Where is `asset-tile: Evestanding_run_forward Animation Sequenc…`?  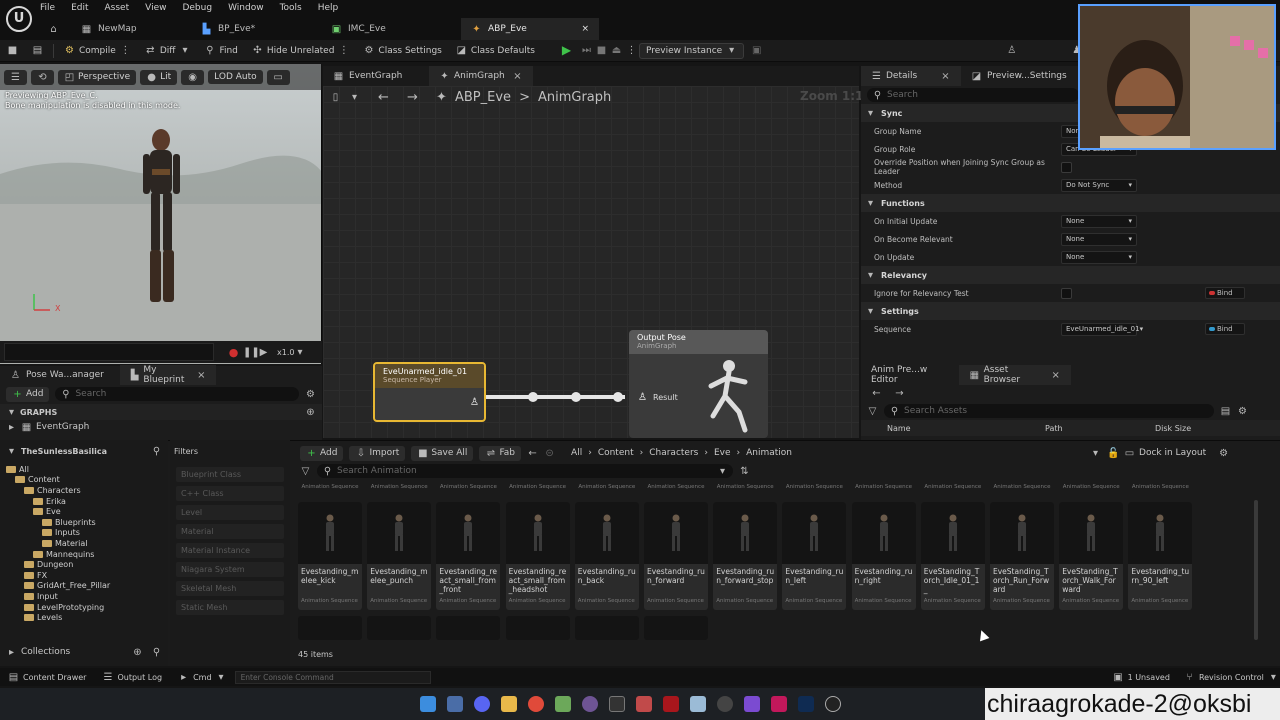
asset-tile: Evestanding_run_forward Animation Sequenc… is located at coordinates (676, 556).